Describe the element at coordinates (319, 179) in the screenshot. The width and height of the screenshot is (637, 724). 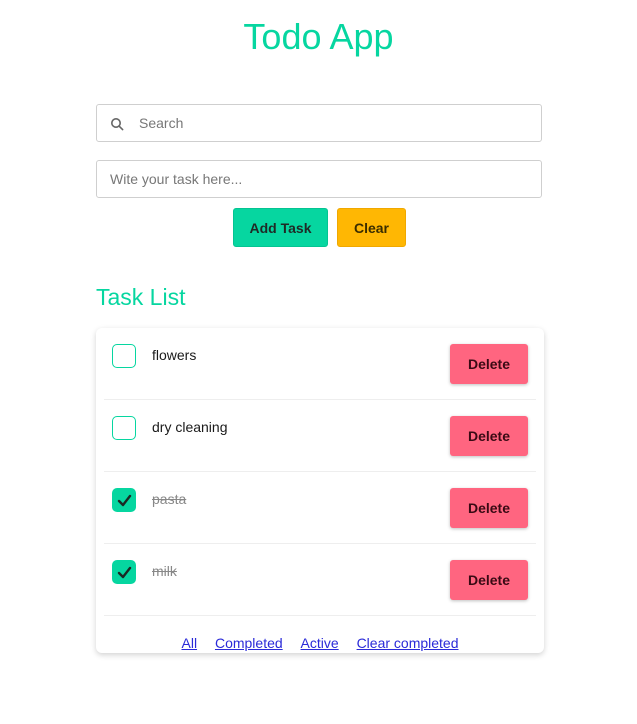
I see `task-input` at that location.